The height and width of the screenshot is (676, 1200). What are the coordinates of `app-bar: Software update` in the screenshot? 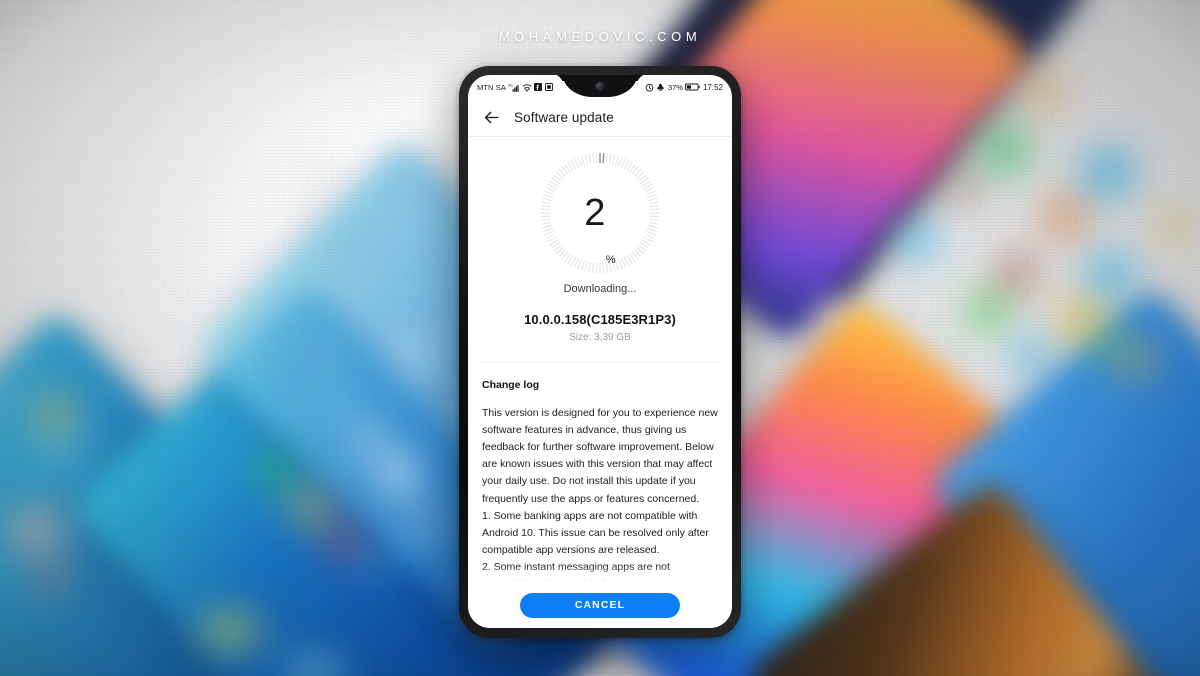 It's located at (600, 117).